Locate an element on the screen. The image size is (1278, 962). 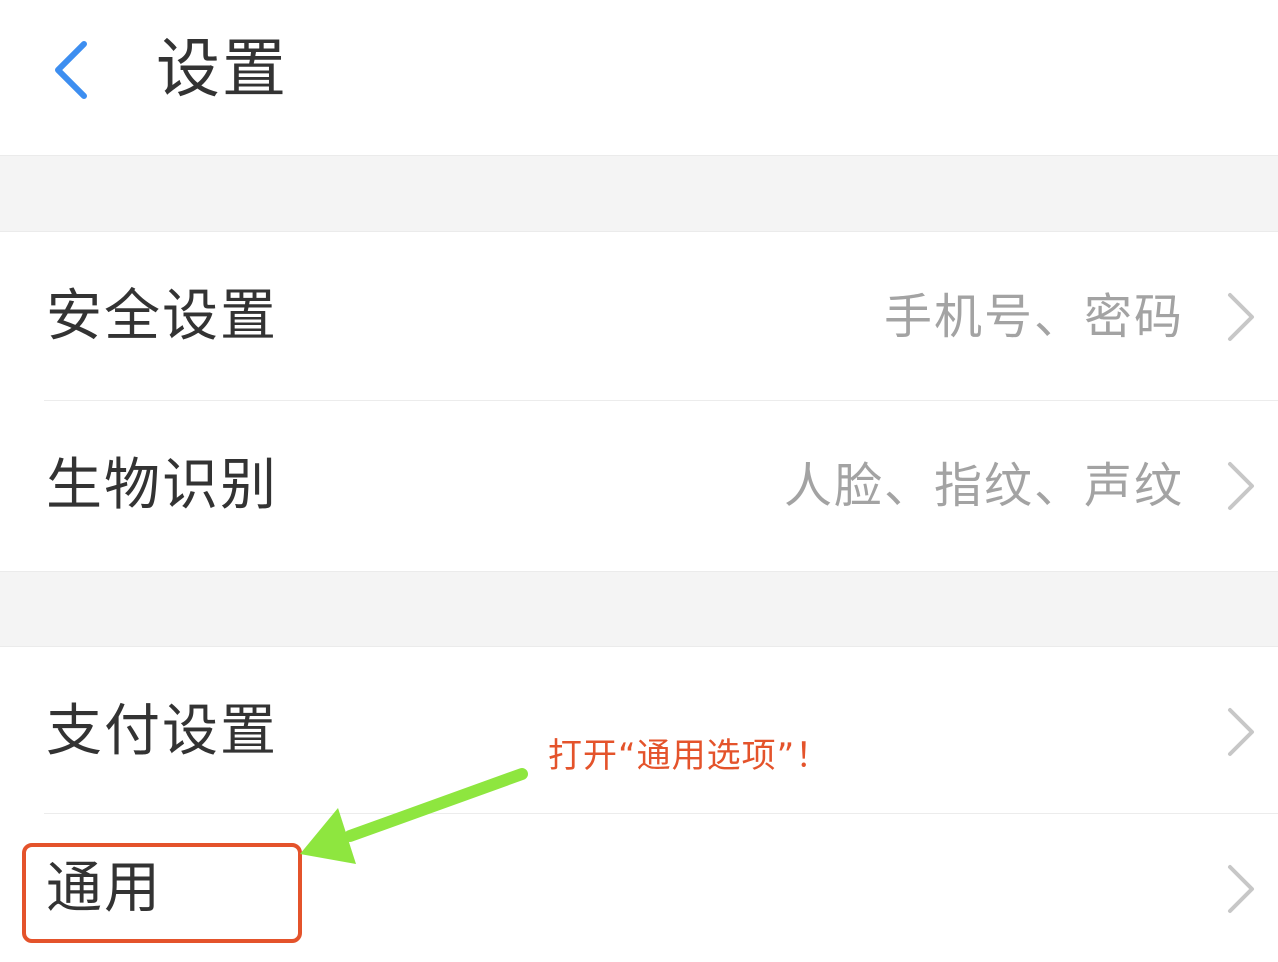
annotation-arrow-icon is located at coordinates (414, 816).